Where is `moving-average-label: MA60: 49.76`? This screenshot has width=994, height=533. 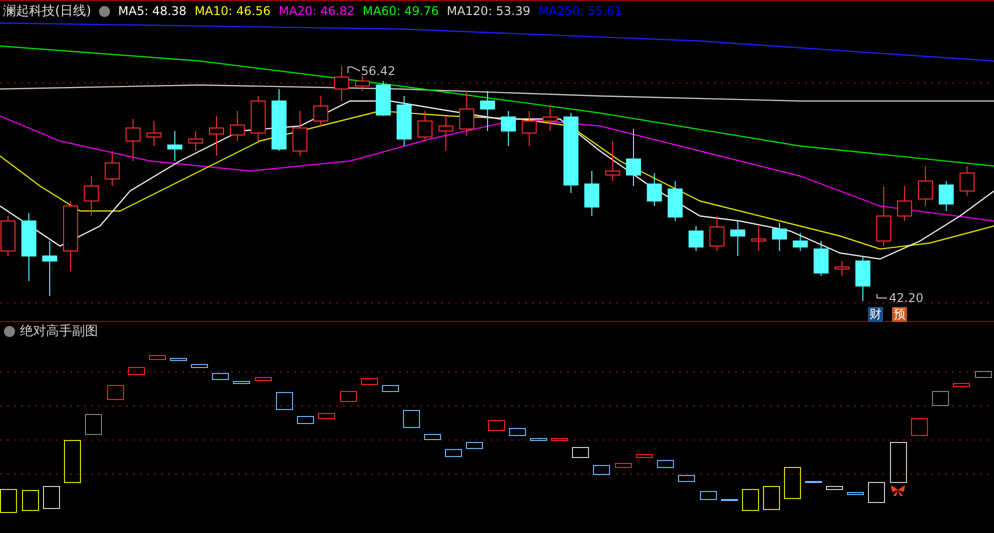
moving-average-label: MA60: 49.76 is located at coordinates (400, 11).